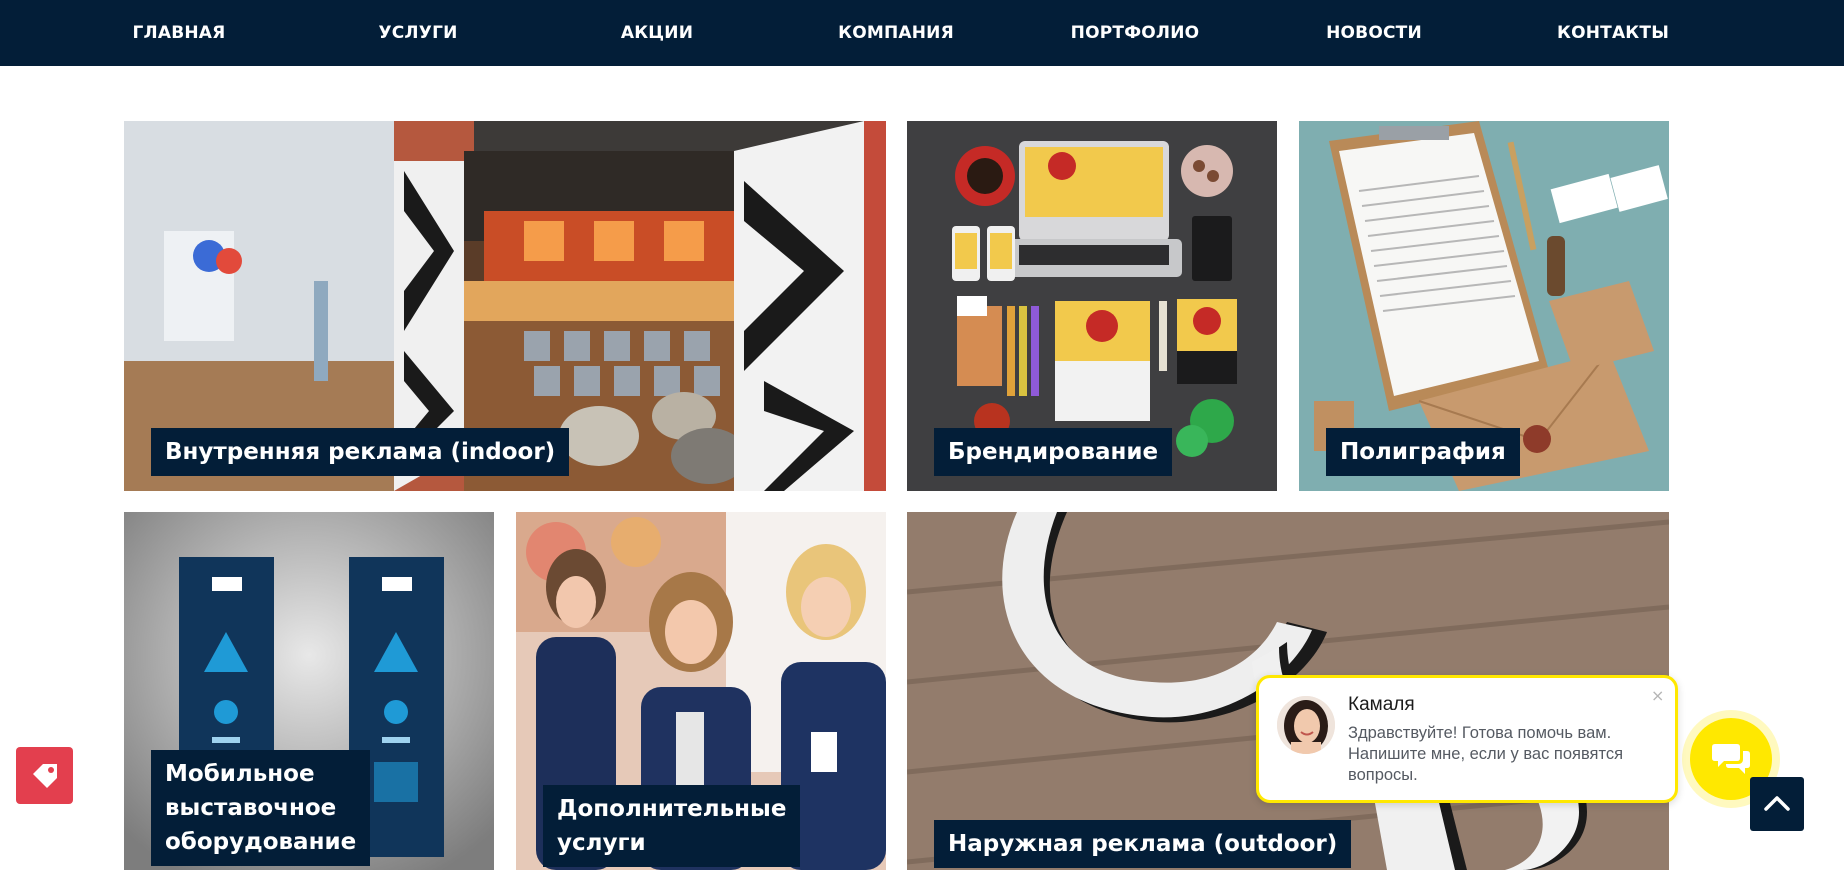 Image resolution: width=1844 pixels, height=870 pixels. What do you see at coordinates (672, 826) in the screenshot?
I see `tile-title: Дополнительные услуги` at bounding box center [672, 826].